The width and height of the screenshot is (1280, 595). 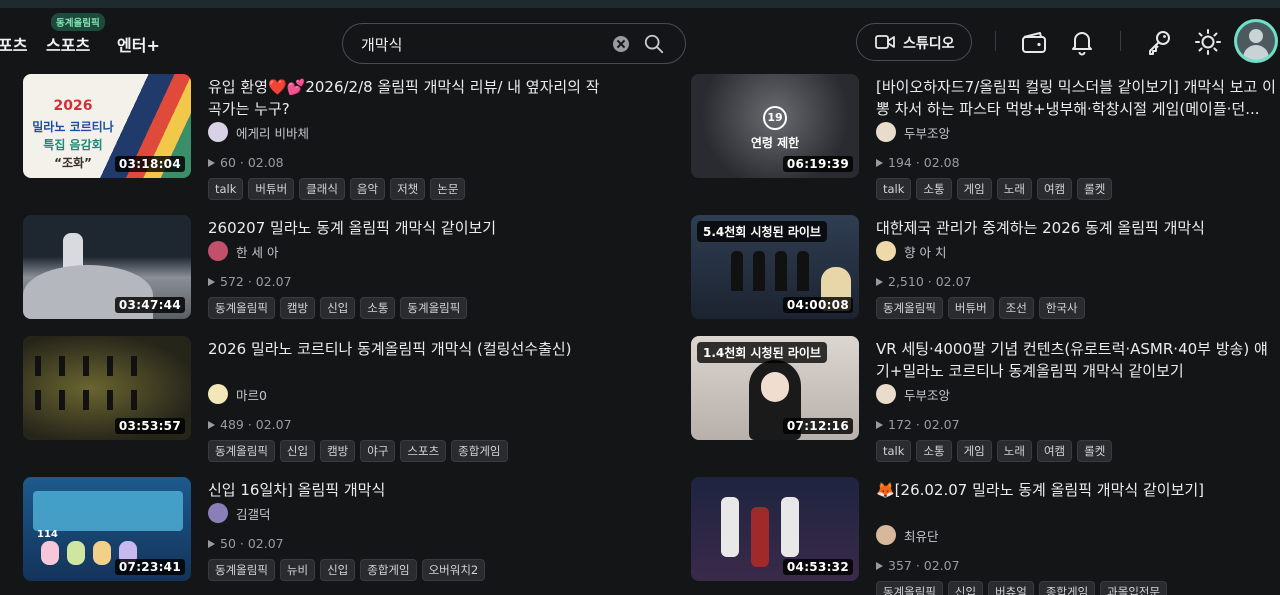 What do you see at coordinates (1208, 42) in the screenshot?
I see `brightness-sun-icon` at bounding box center [1208, 42].